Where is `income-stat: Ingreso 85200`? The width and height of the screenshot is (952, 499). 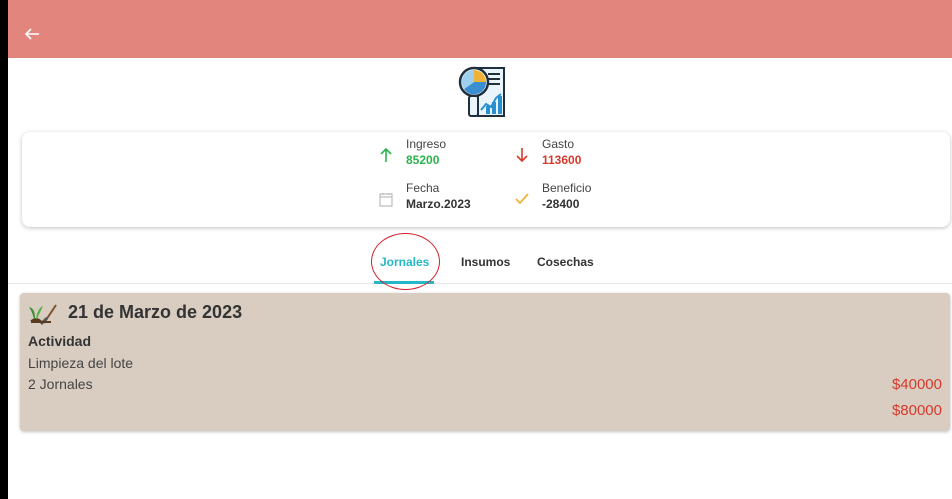 income-stat: Ingreso 85200 is located at coordinates (410, 152).